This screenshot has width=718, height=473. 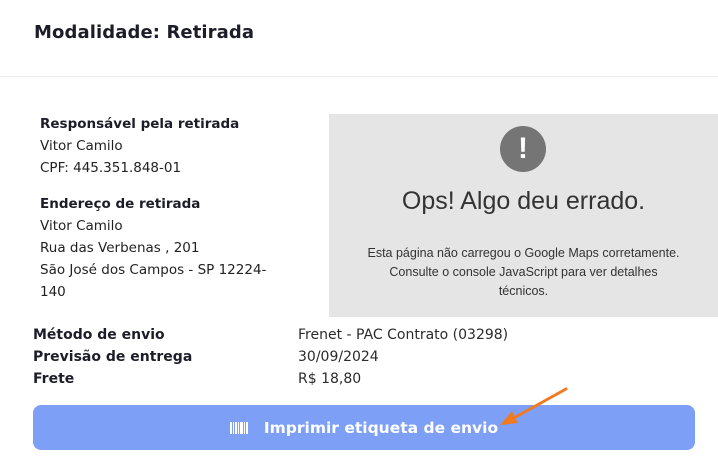 I want to click on freight-value: R$ 18,80, so click(x=330, y=379).